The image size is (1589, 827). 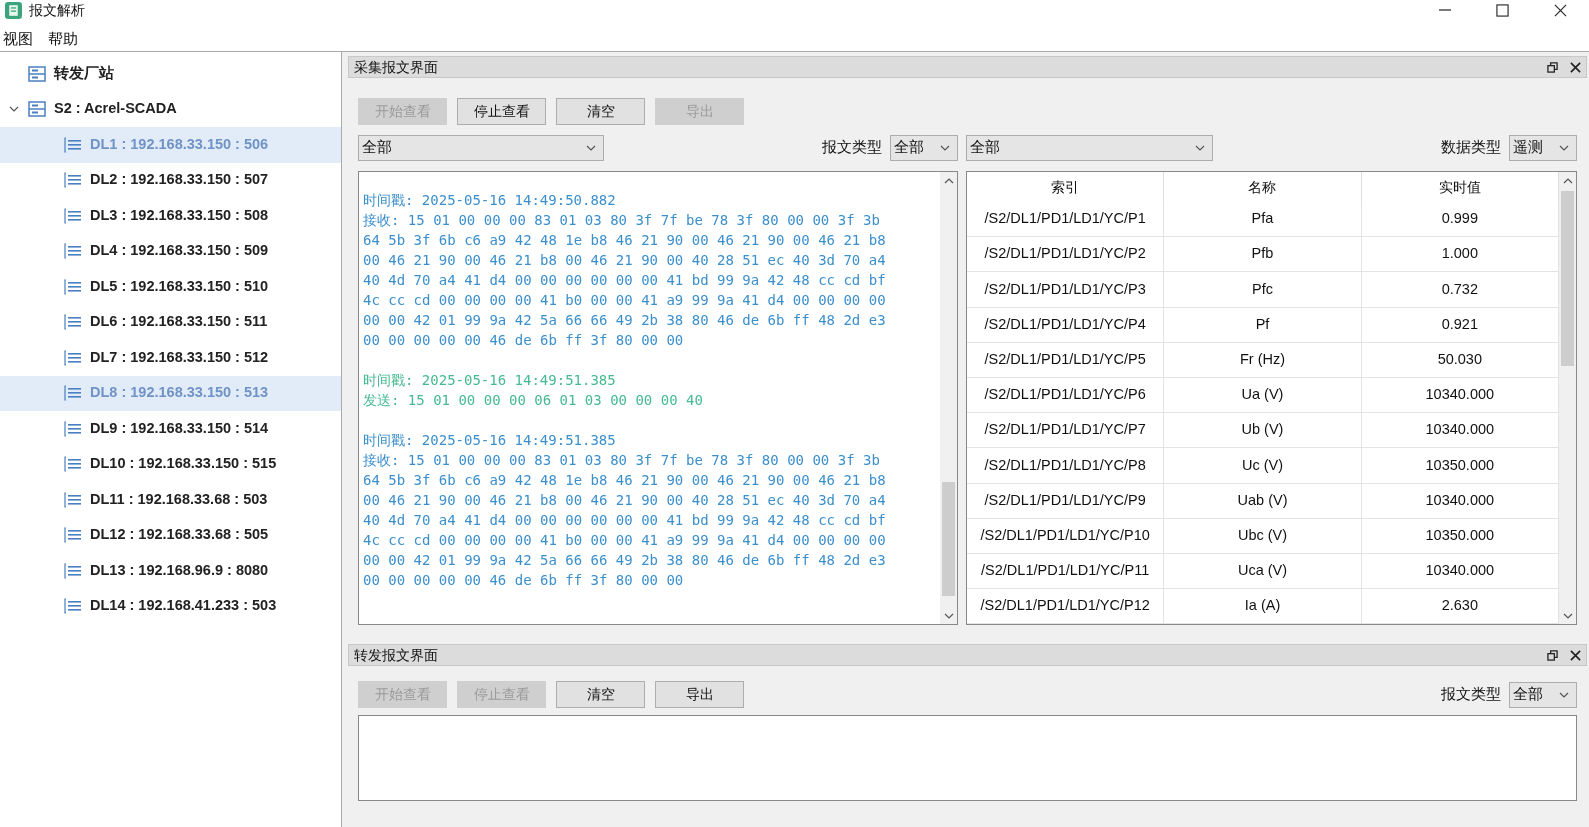 I want to click on tree-item: DL9 : 192.168.33.150 : 514, so click(x=170, y=429).